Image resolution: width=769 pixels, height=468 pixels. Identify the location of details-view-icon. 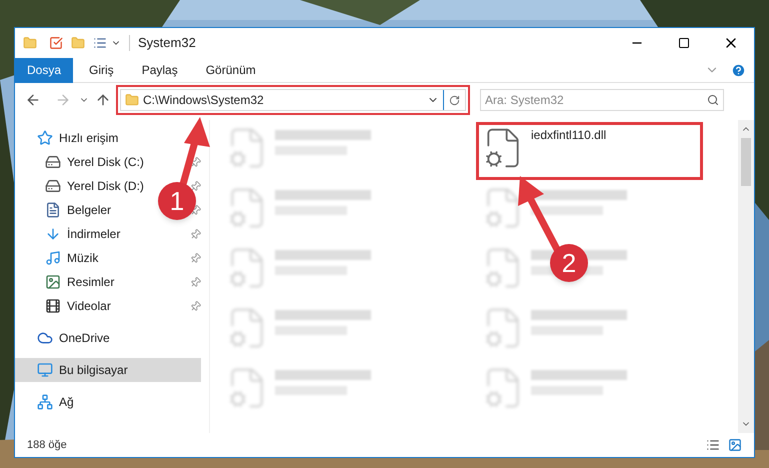
(713, 445).